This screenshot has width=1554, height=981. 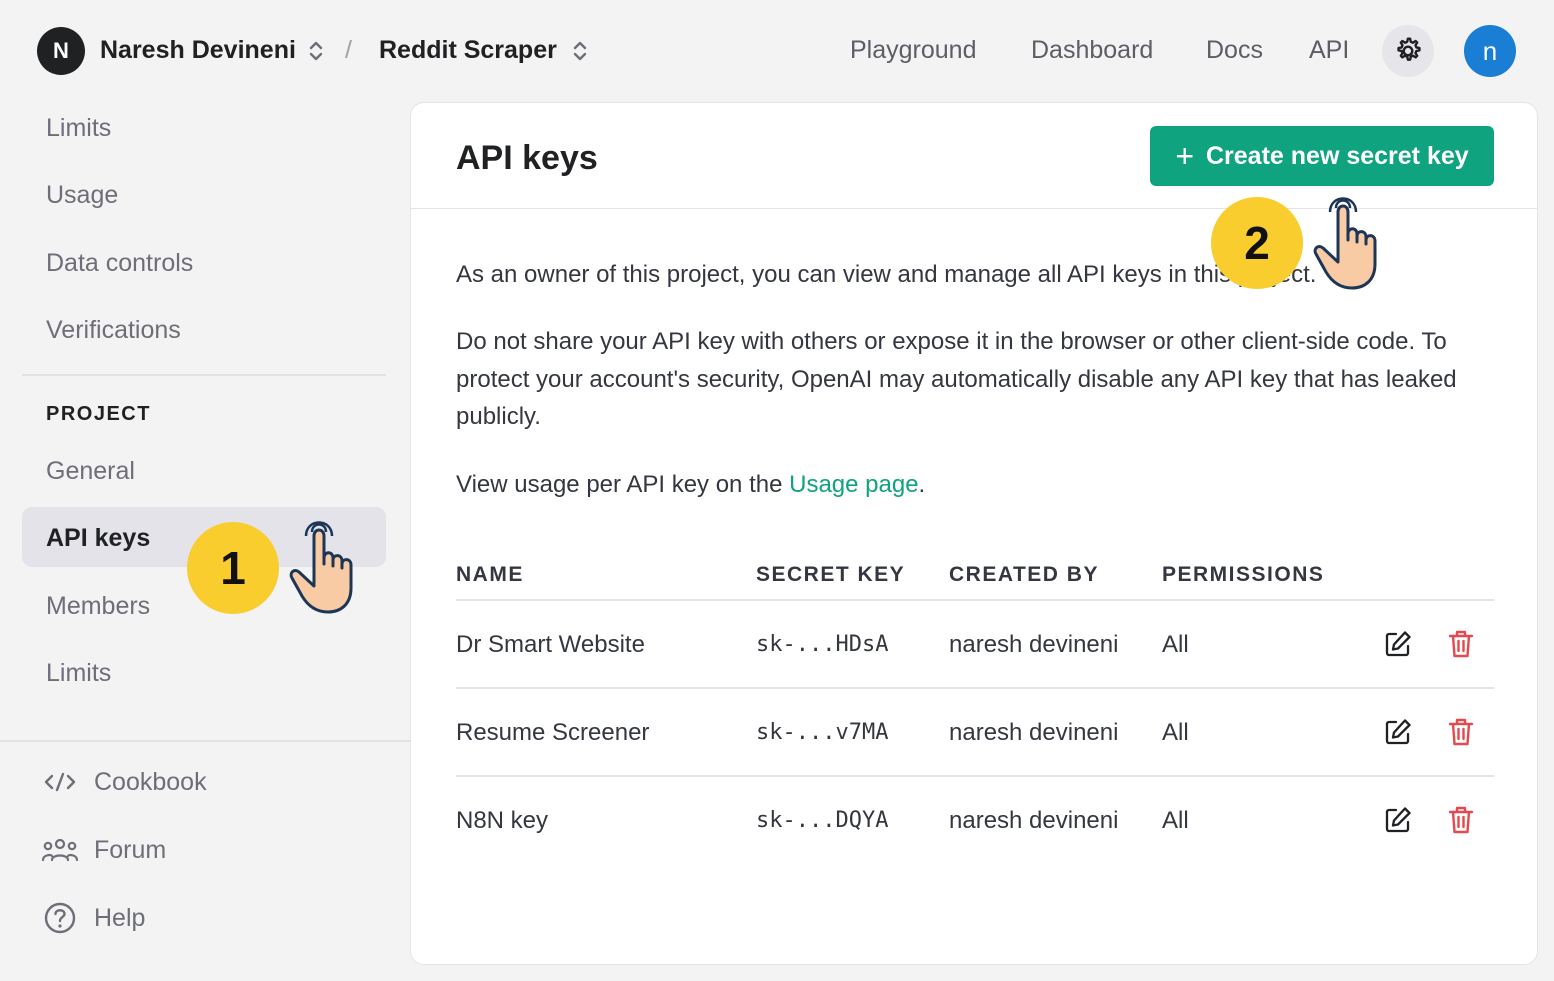 I want to click on sidebar-item-cookbook: Cookbook, so click(x=123, y=782).